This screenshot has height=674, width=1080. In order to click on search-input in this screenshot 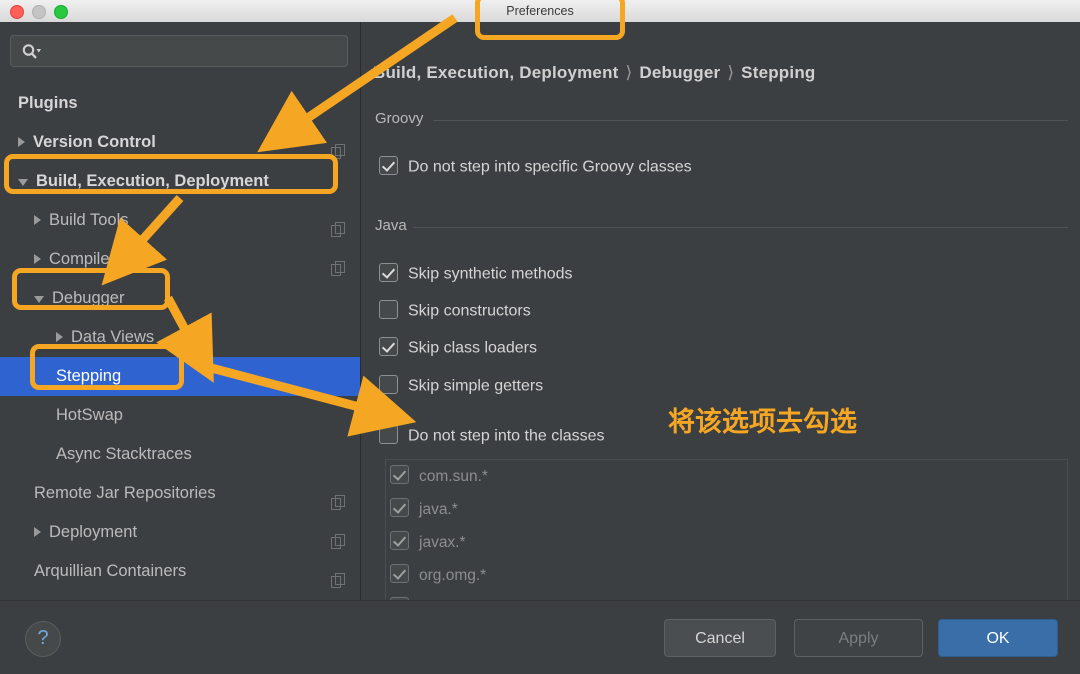, I will do `click(179, 51)`.